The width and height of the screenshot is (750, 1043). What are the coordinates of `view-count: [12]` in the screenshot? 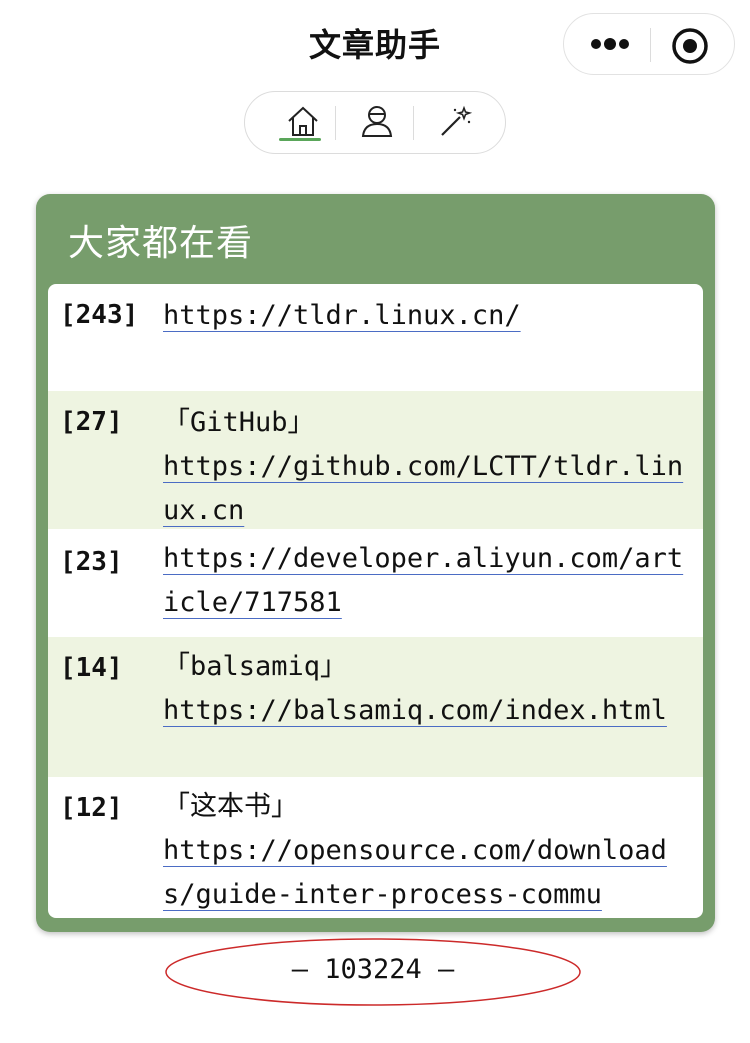 It's located at (91, 808).